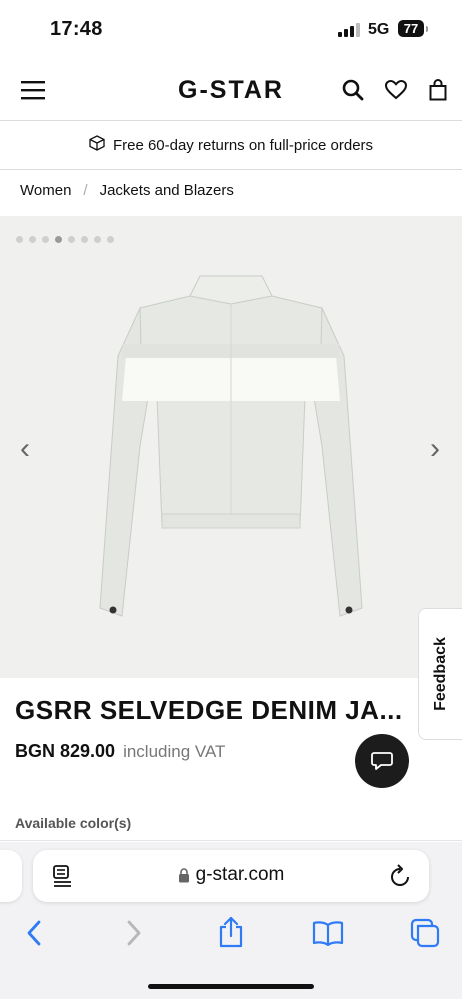  What do you see at coordinates (183, 874) in the screenshot?
I see `lock-icon` at bounding box center [183, 874].